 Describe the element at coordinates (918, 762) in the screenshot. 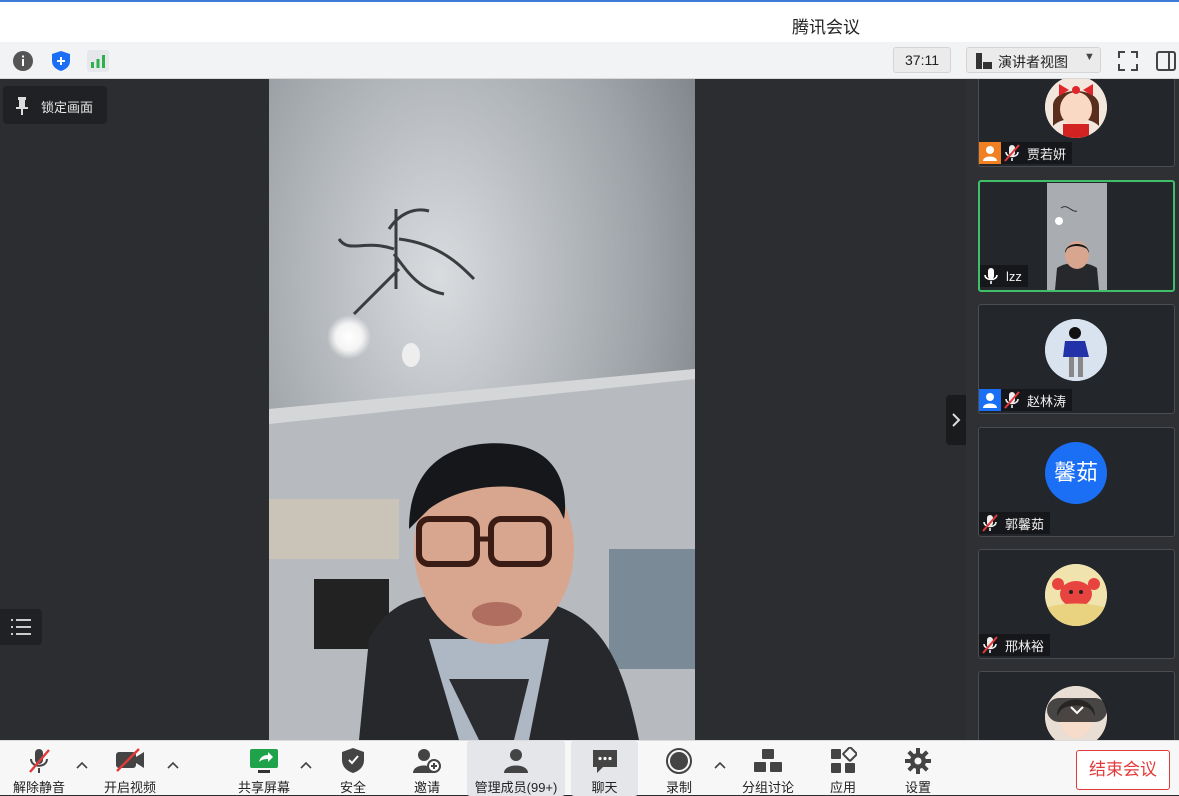

I see `gear-icon` at that location.